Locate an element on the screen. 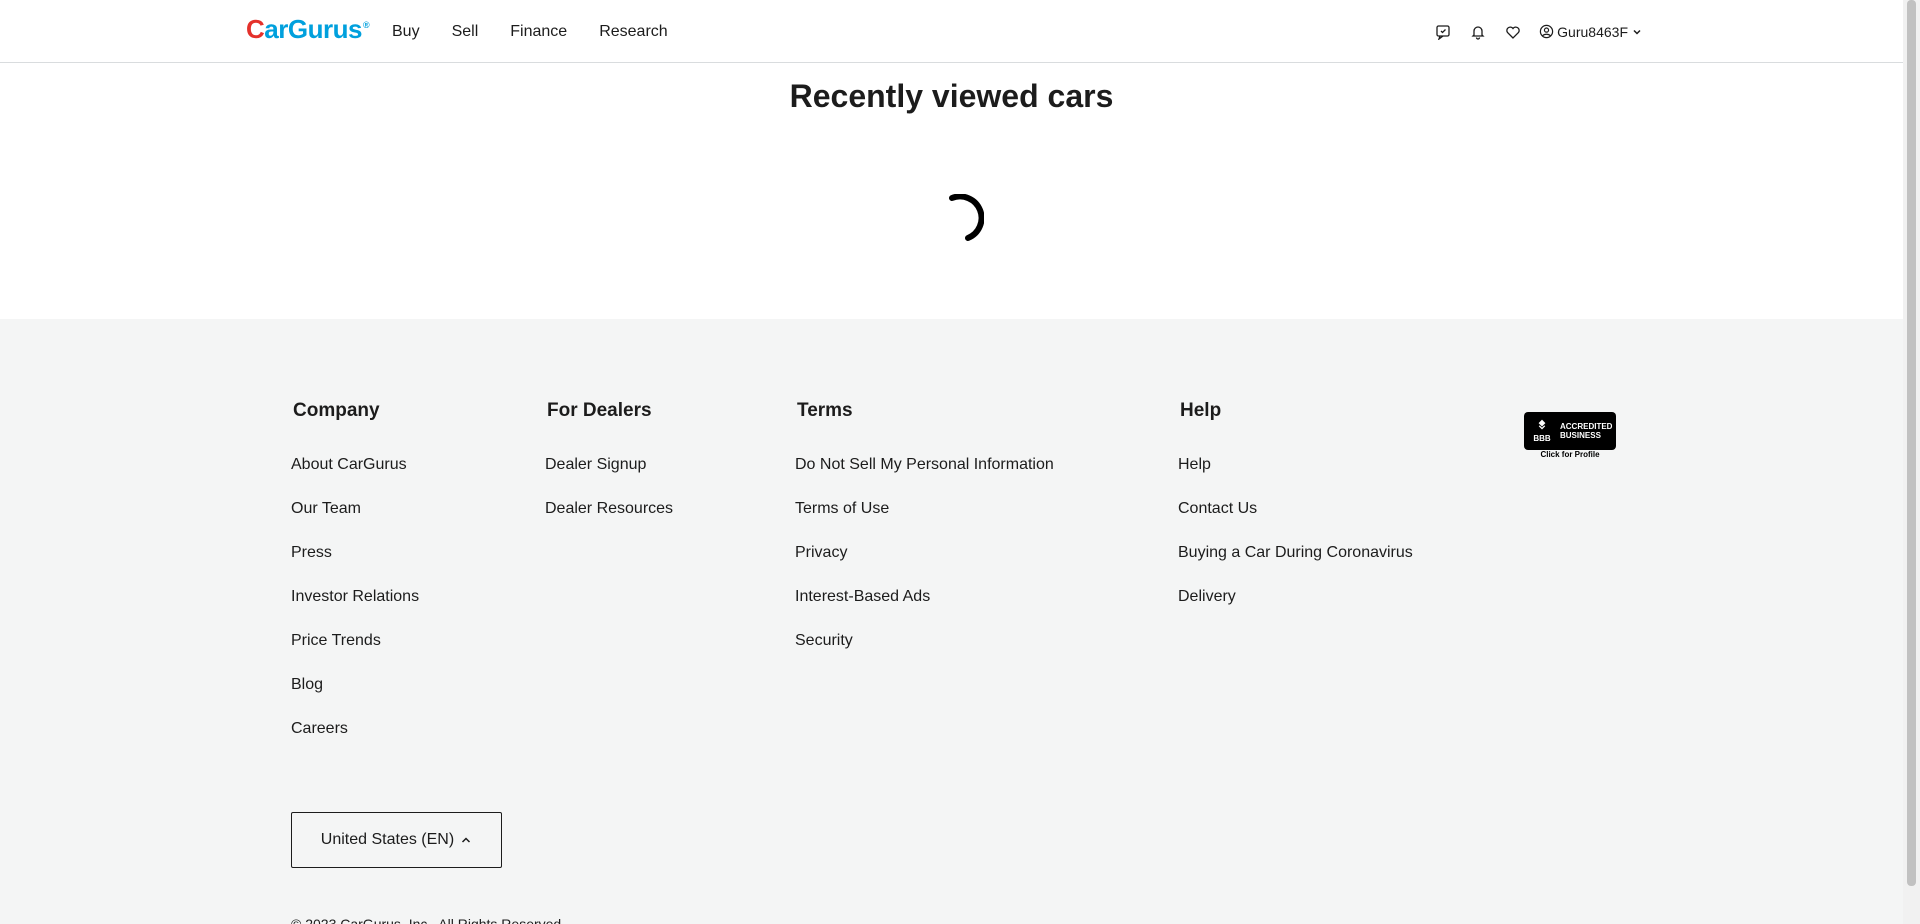  footer-link: Interest-Based Ads is located at coordinates (862, 597).